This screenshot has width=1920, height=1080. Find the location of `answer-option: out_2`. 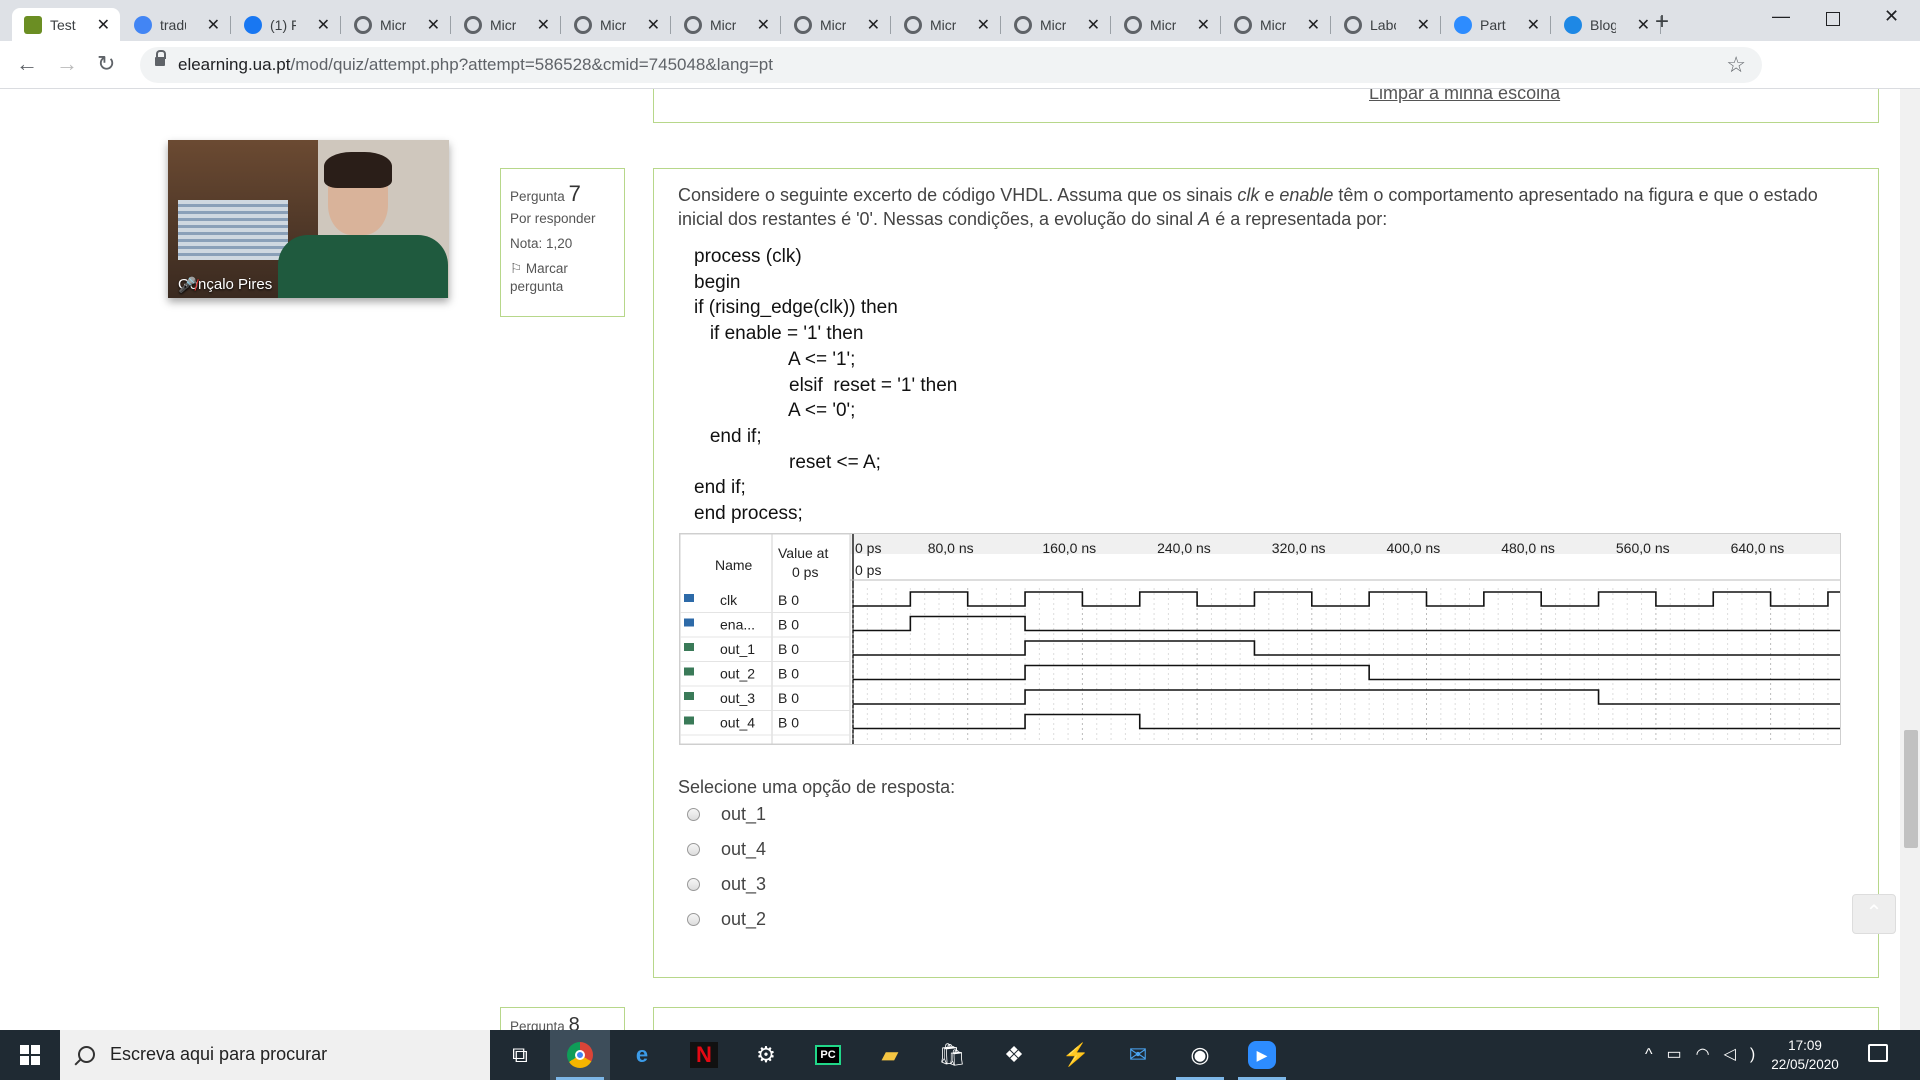

answer-option: out_2 is located at coordinates (726, 919).